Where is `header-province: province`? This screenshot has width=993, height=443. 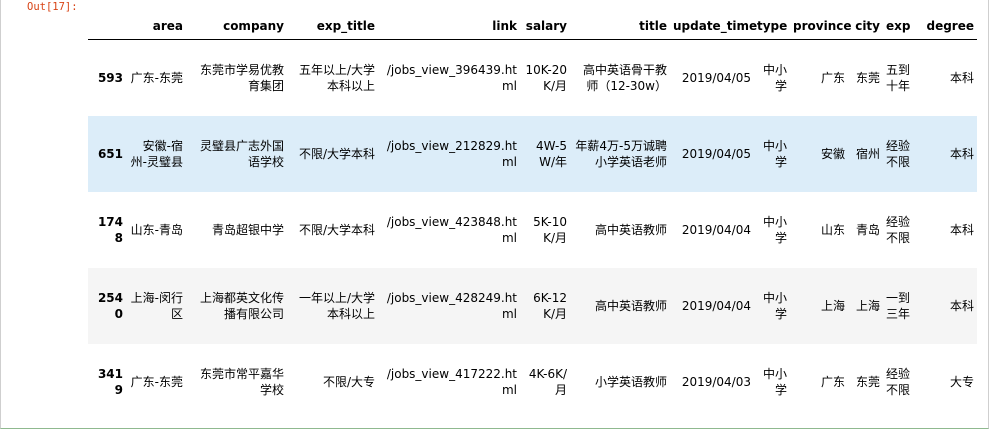
header-province: province is located at coordinates (820, 26).